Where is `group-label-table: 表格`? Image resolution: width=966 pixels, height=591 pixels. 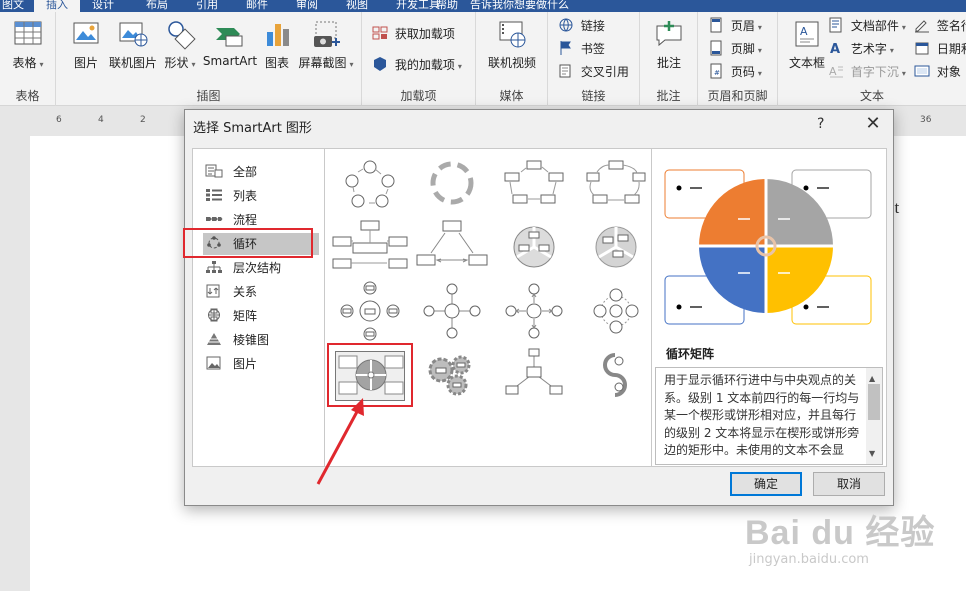
group-label-table: 表格 is located at coordinates (27, 96).